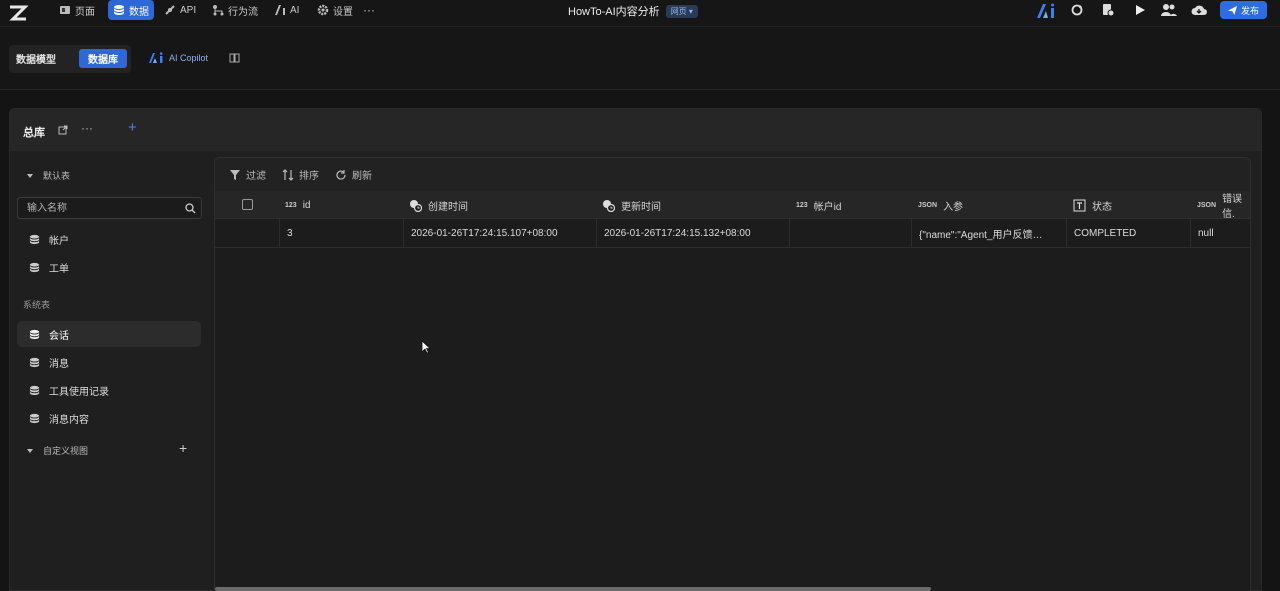  I want to click on platform-badge: 网页 ▾, so click(681, 11).